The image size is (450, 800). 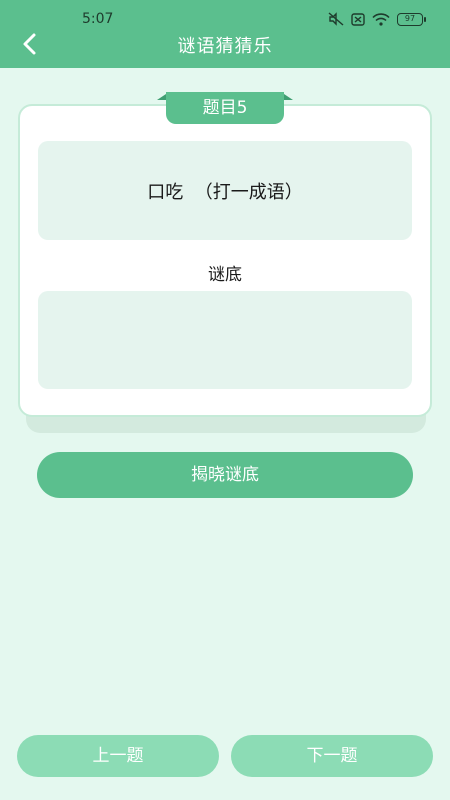 I want to click on question-tab: 题目5, so click(x=225, y=108).